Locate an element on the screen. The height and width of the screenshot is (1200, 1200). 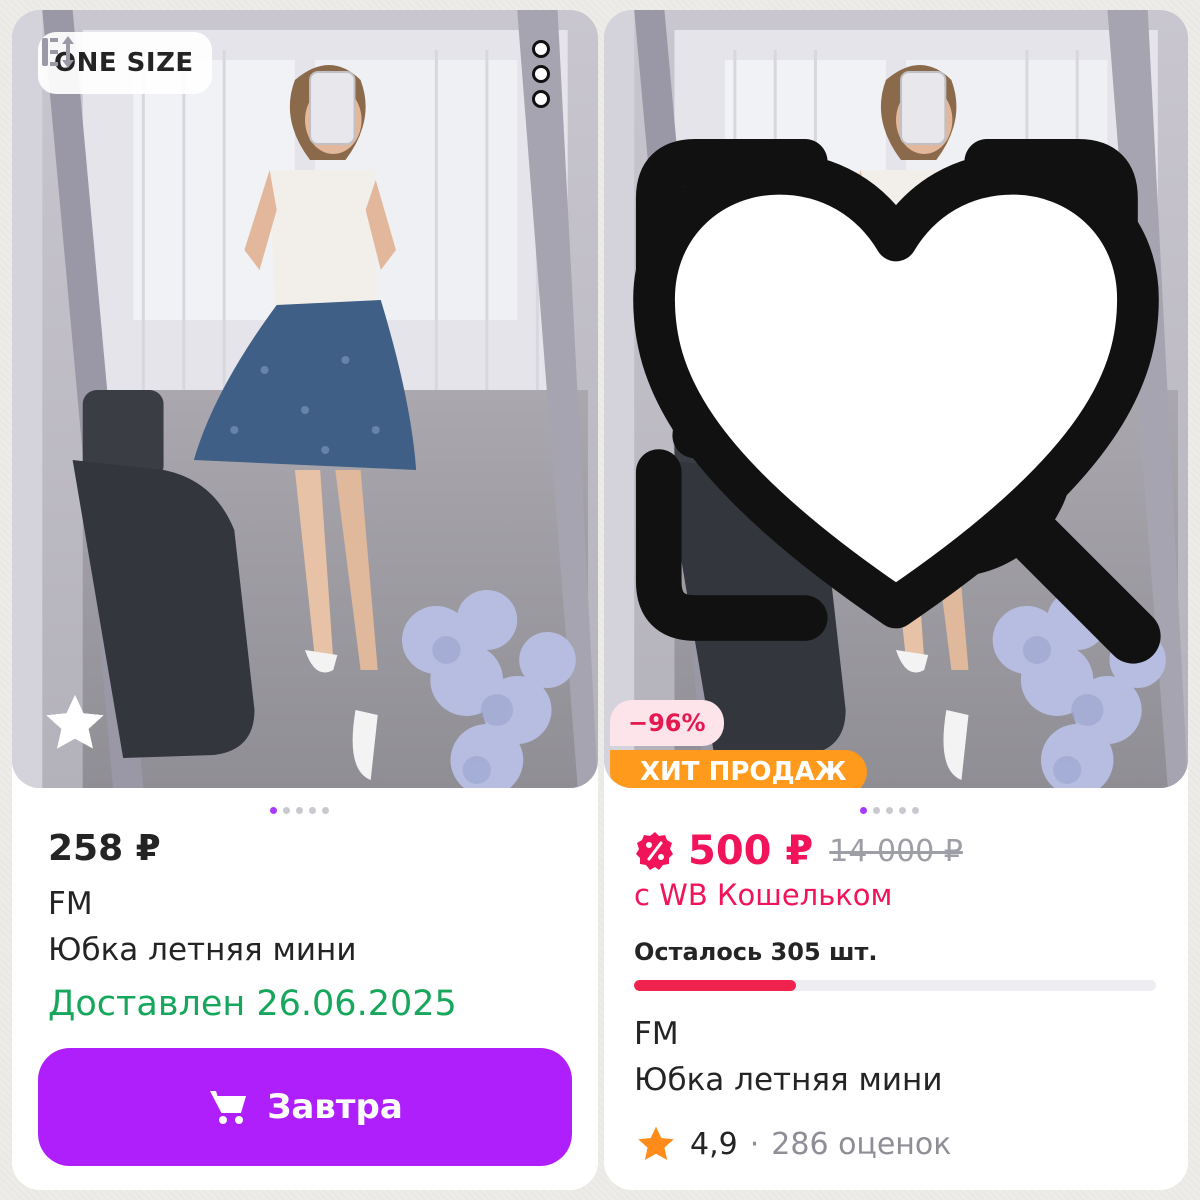
delivery-status: Доставлен 26.06.2025 is located at coordinates (252, 1004).